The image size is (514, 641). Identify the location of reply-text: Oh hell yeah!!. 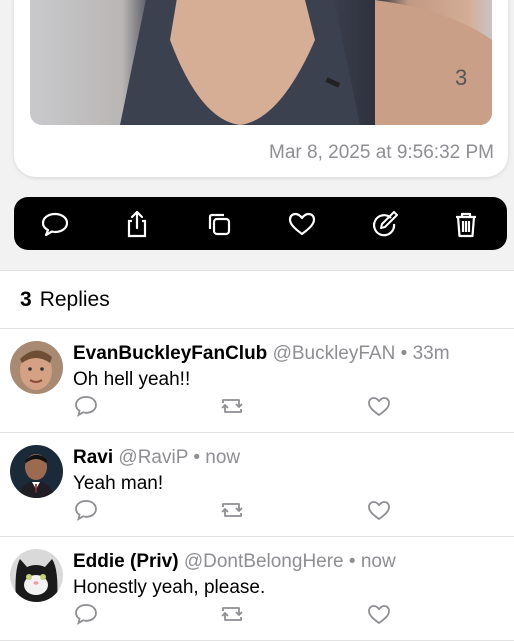
(132, 379).